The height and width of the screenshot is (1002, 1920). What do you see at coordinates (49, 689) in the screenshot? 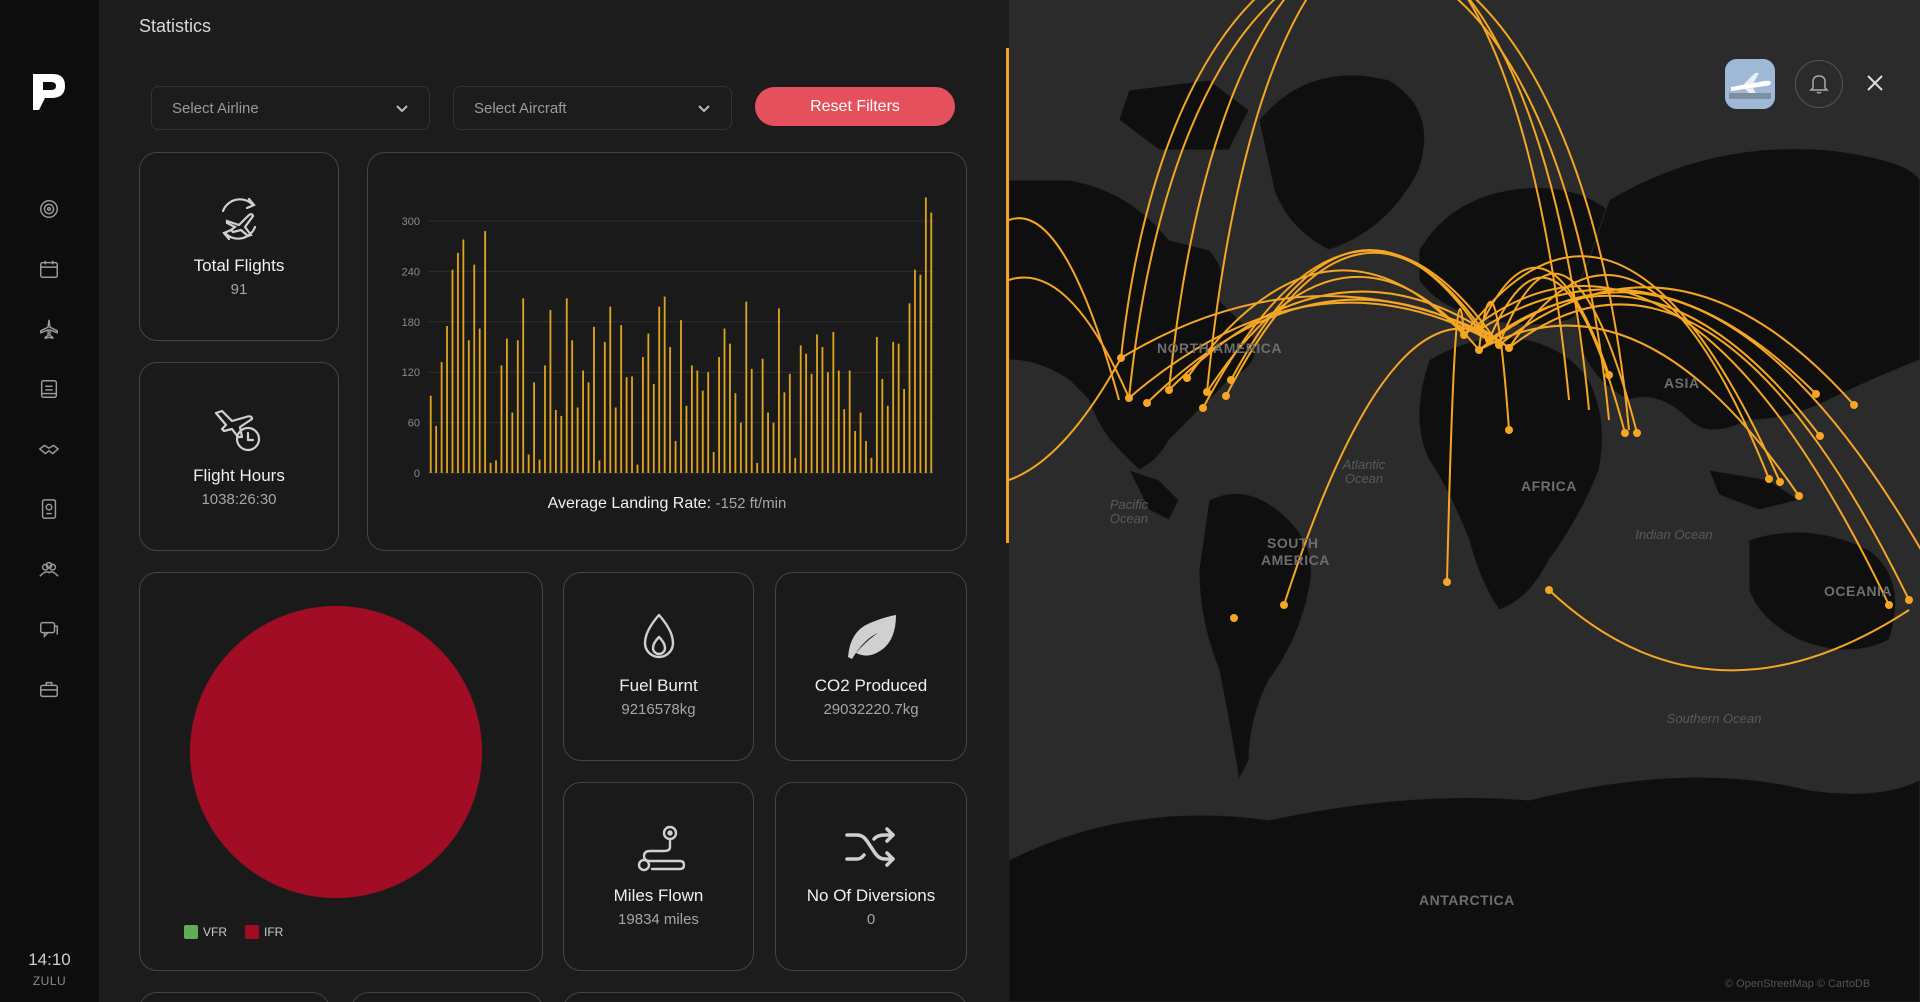
I see `briefcase-icon` at bounding box center [49, 689].